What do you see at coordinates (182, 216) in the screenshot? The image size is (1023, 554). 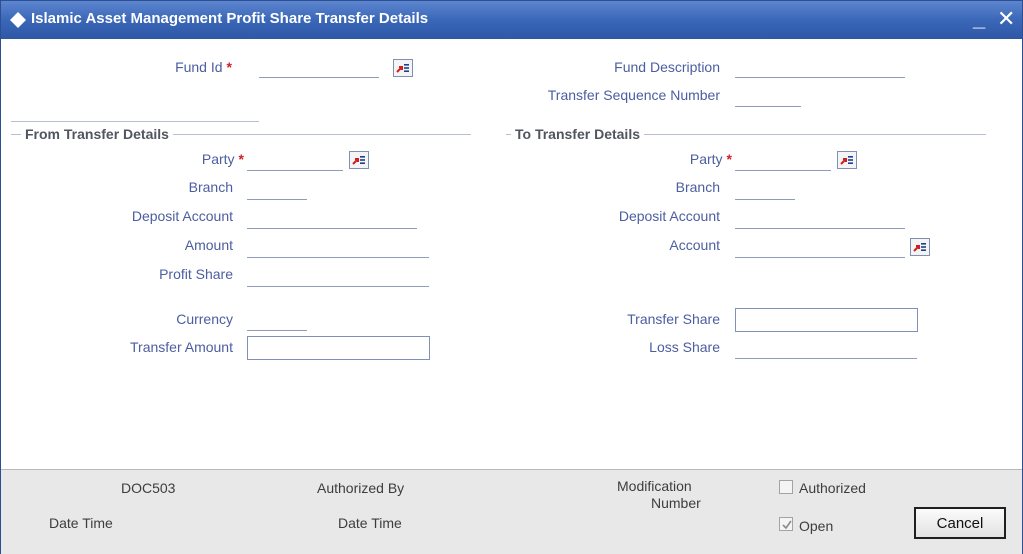 I see `from-deposit-account-label: Deposit Account` at bounding box center [182, 216].